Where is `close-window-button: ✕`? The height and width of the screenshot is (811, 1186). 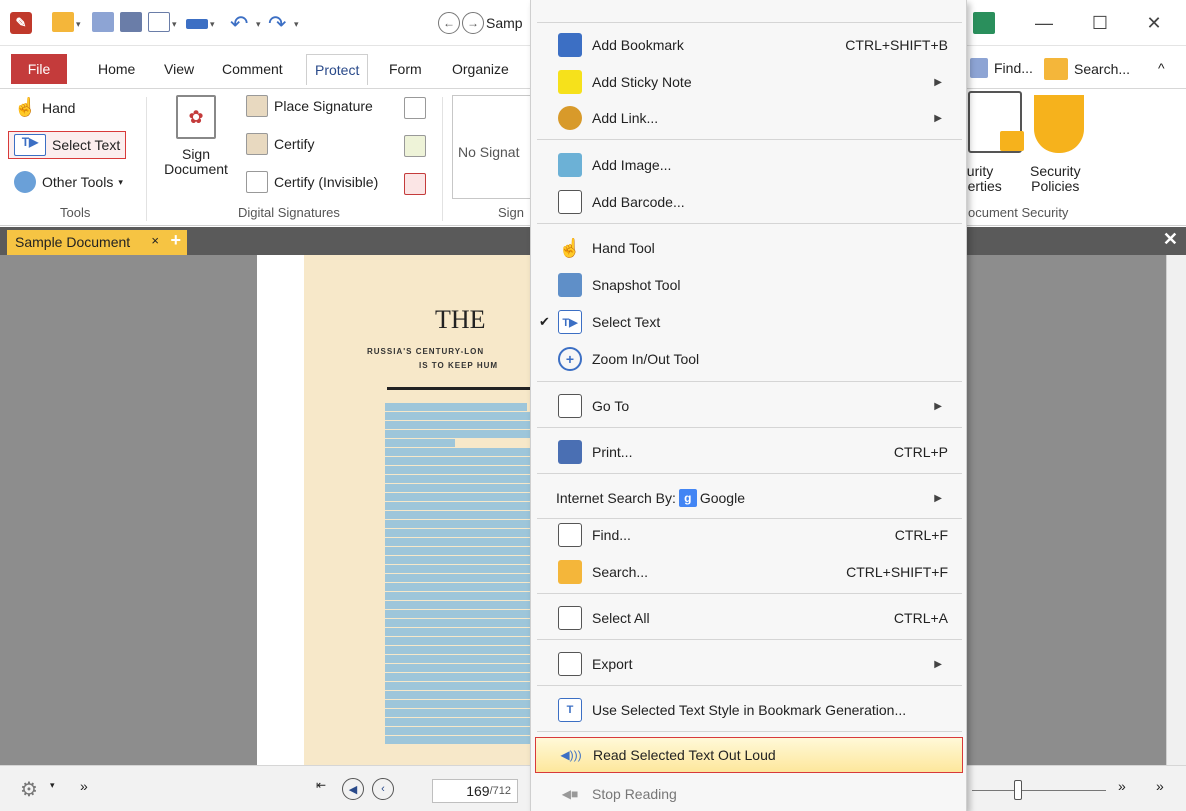 close-window-button: ✕ is located at coordinates (1154, 23).